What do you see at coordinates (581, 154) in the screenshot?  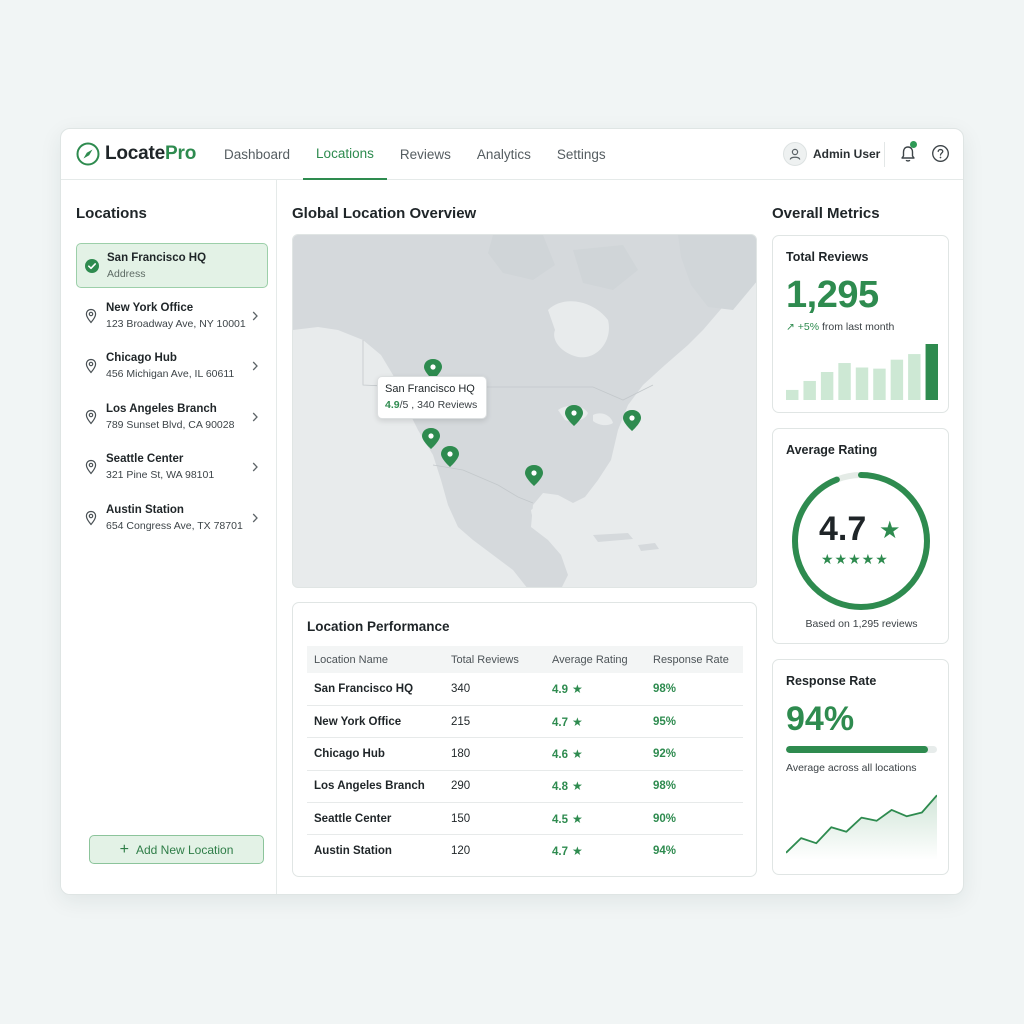 I see `tab-settings: Settings` at bounding box center [581, 154].